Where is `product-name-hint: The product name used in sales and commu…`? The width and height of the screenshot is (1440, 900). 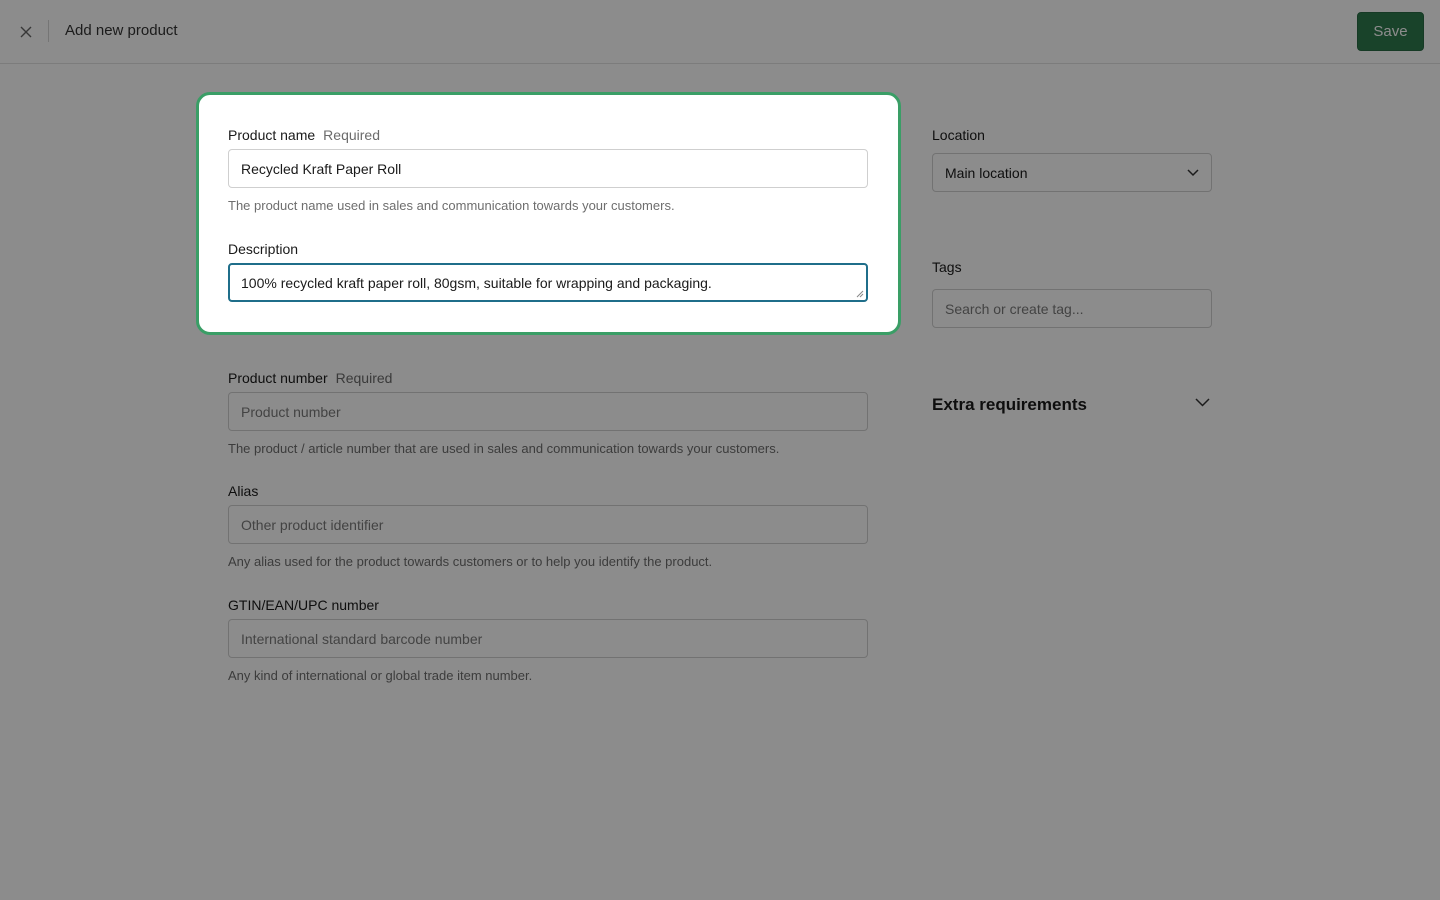 product-name-hint: The product name used in sales and commu… is located at coordinates (451, 205).